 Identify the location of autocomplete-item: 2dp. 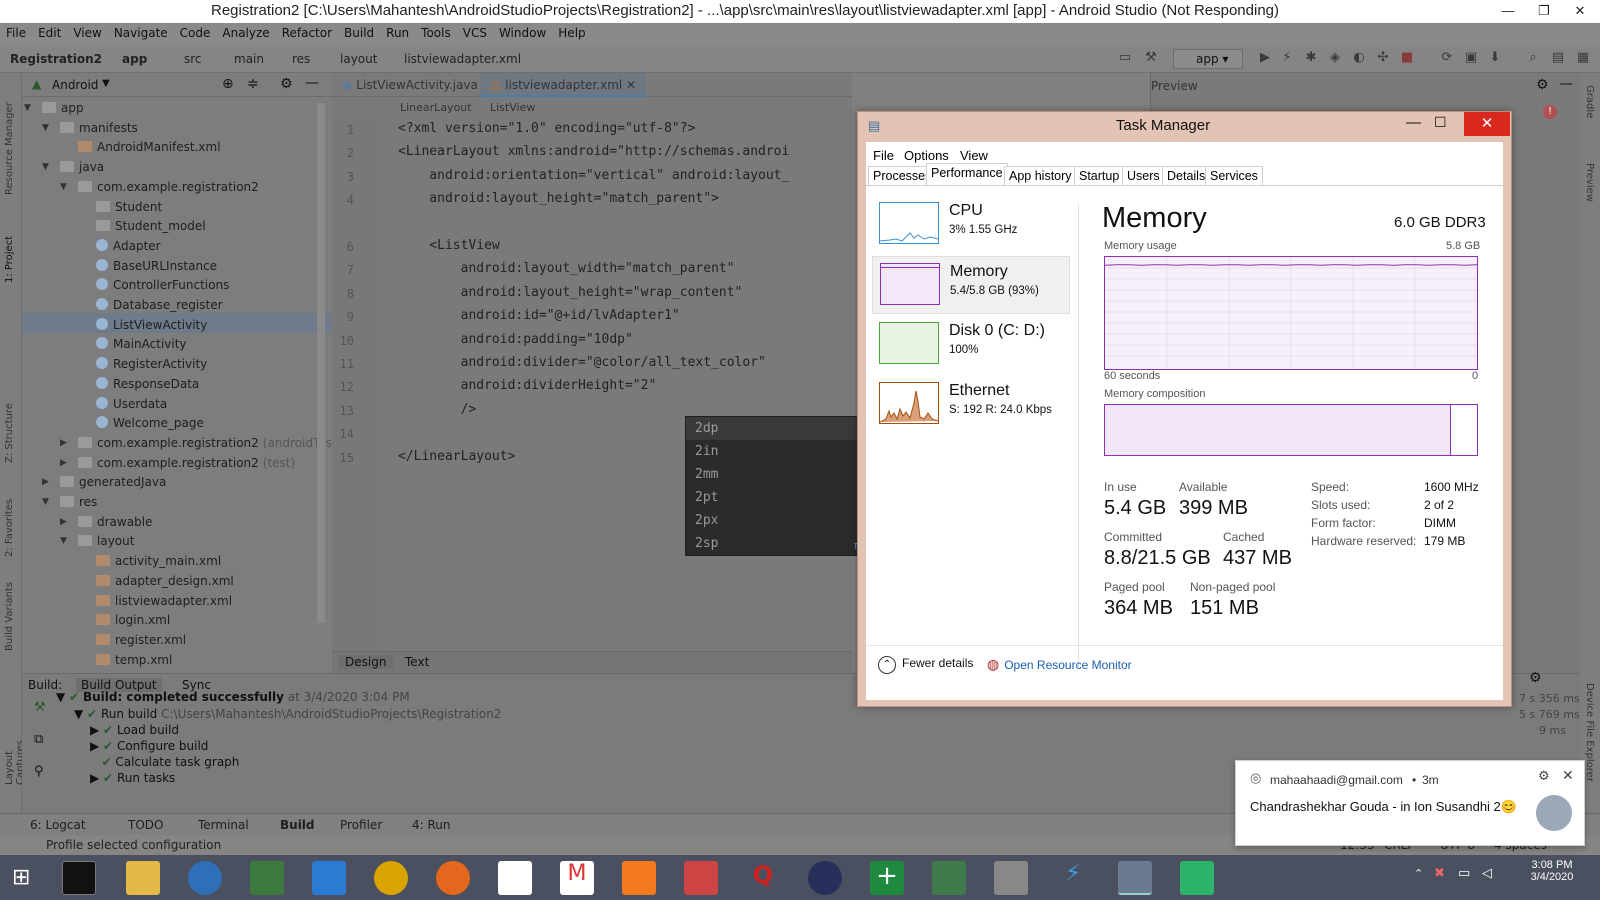
(706, 428).